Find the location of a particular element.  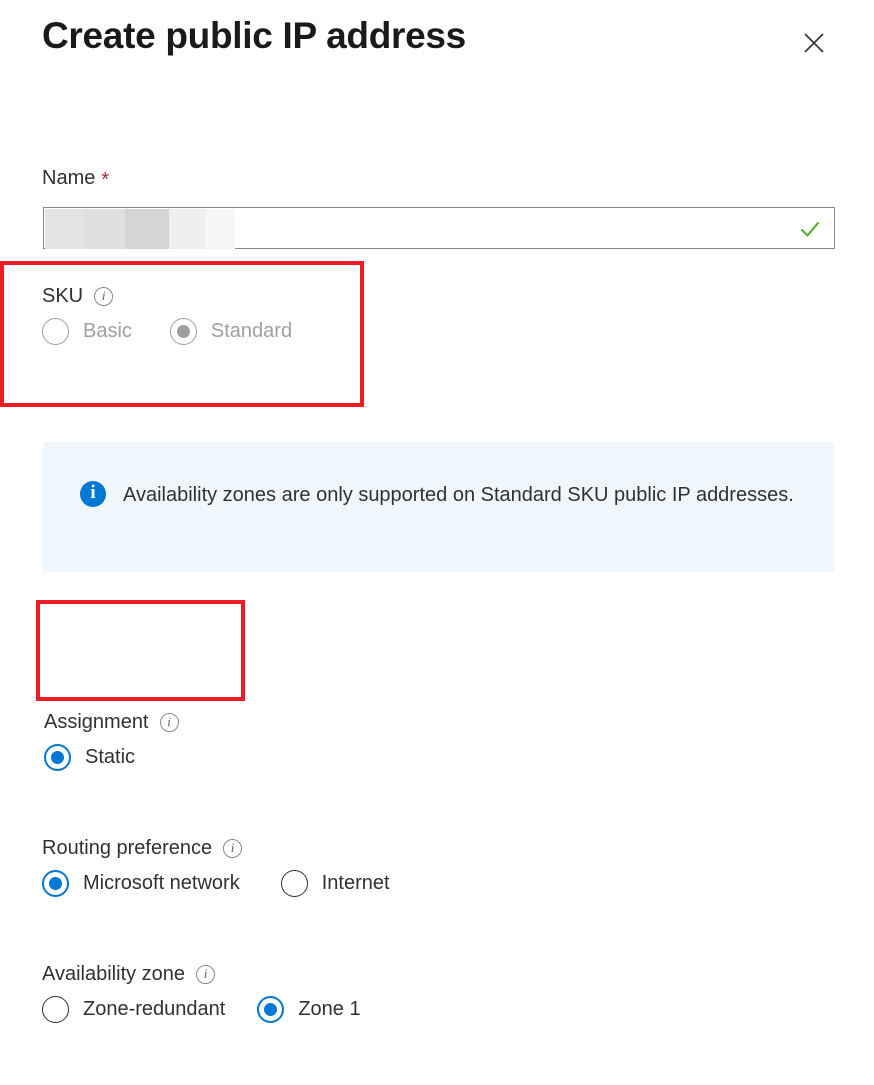

sku-option-basic-label: Basic is located at coordinates (107, 331).